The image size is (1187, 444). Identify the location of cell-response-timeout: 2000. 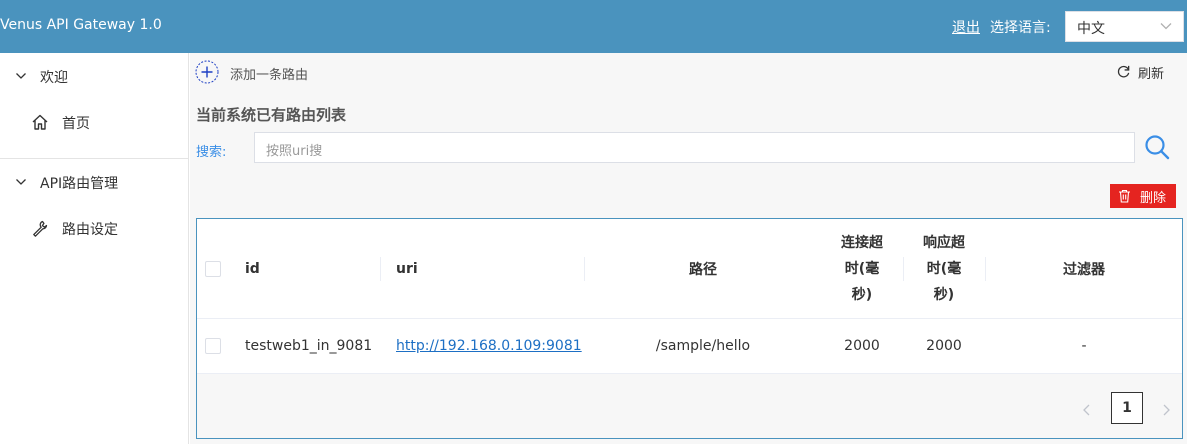
(944, 346).